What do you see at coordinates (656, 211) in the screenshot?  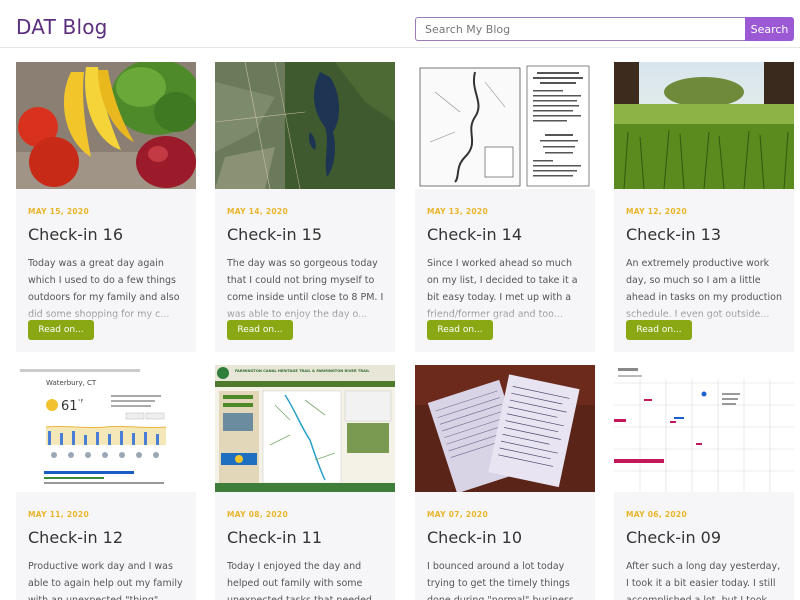 I see `post-date: MAY 12, 2020` at bounding box center [656, 211].